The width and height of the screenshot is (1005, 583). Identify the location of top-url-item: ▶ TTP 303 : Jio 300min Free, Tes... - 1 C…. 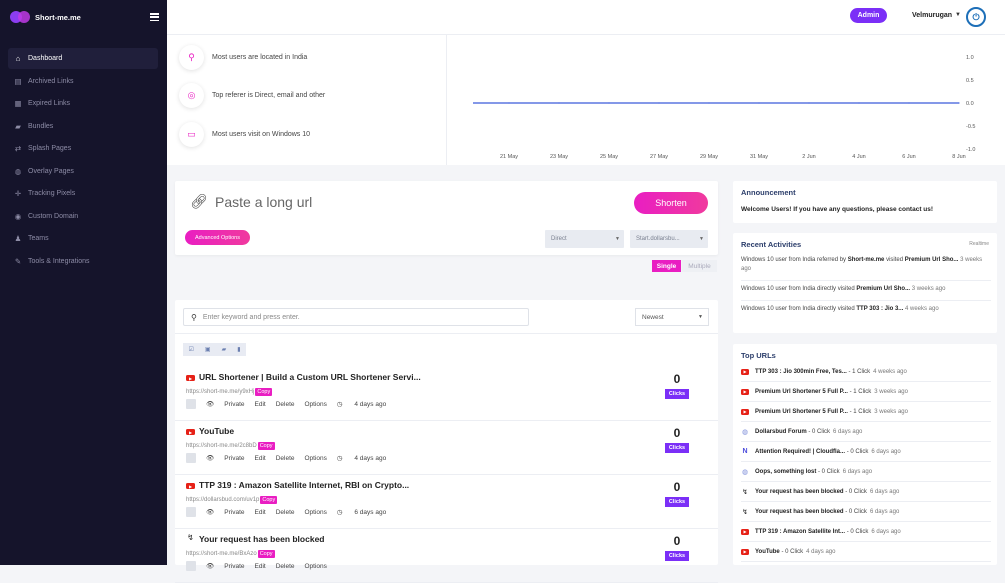
(866, 372).